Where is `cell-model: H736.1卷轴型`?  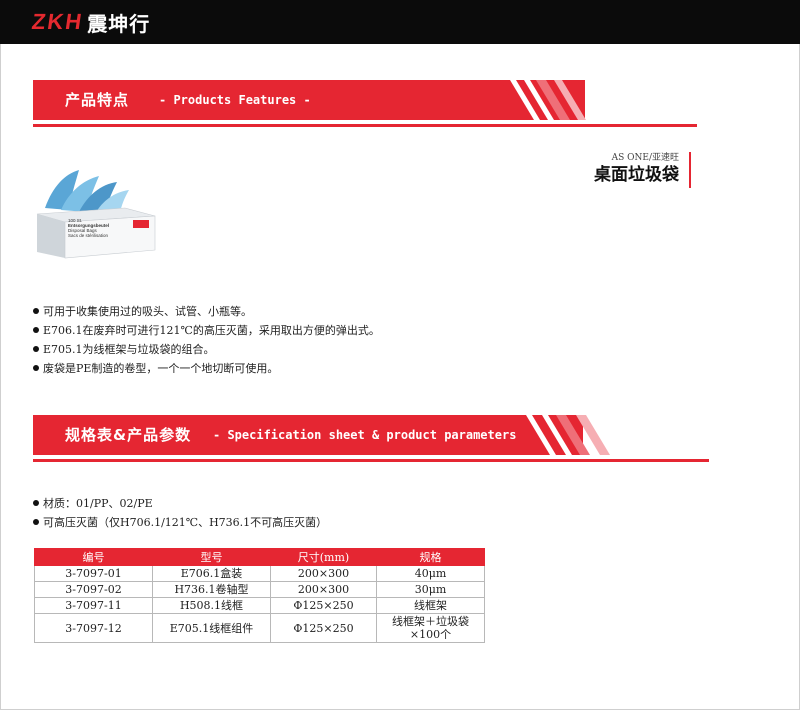
cell-model: H736.1卷轴型 is located at coordinates (211, 589).